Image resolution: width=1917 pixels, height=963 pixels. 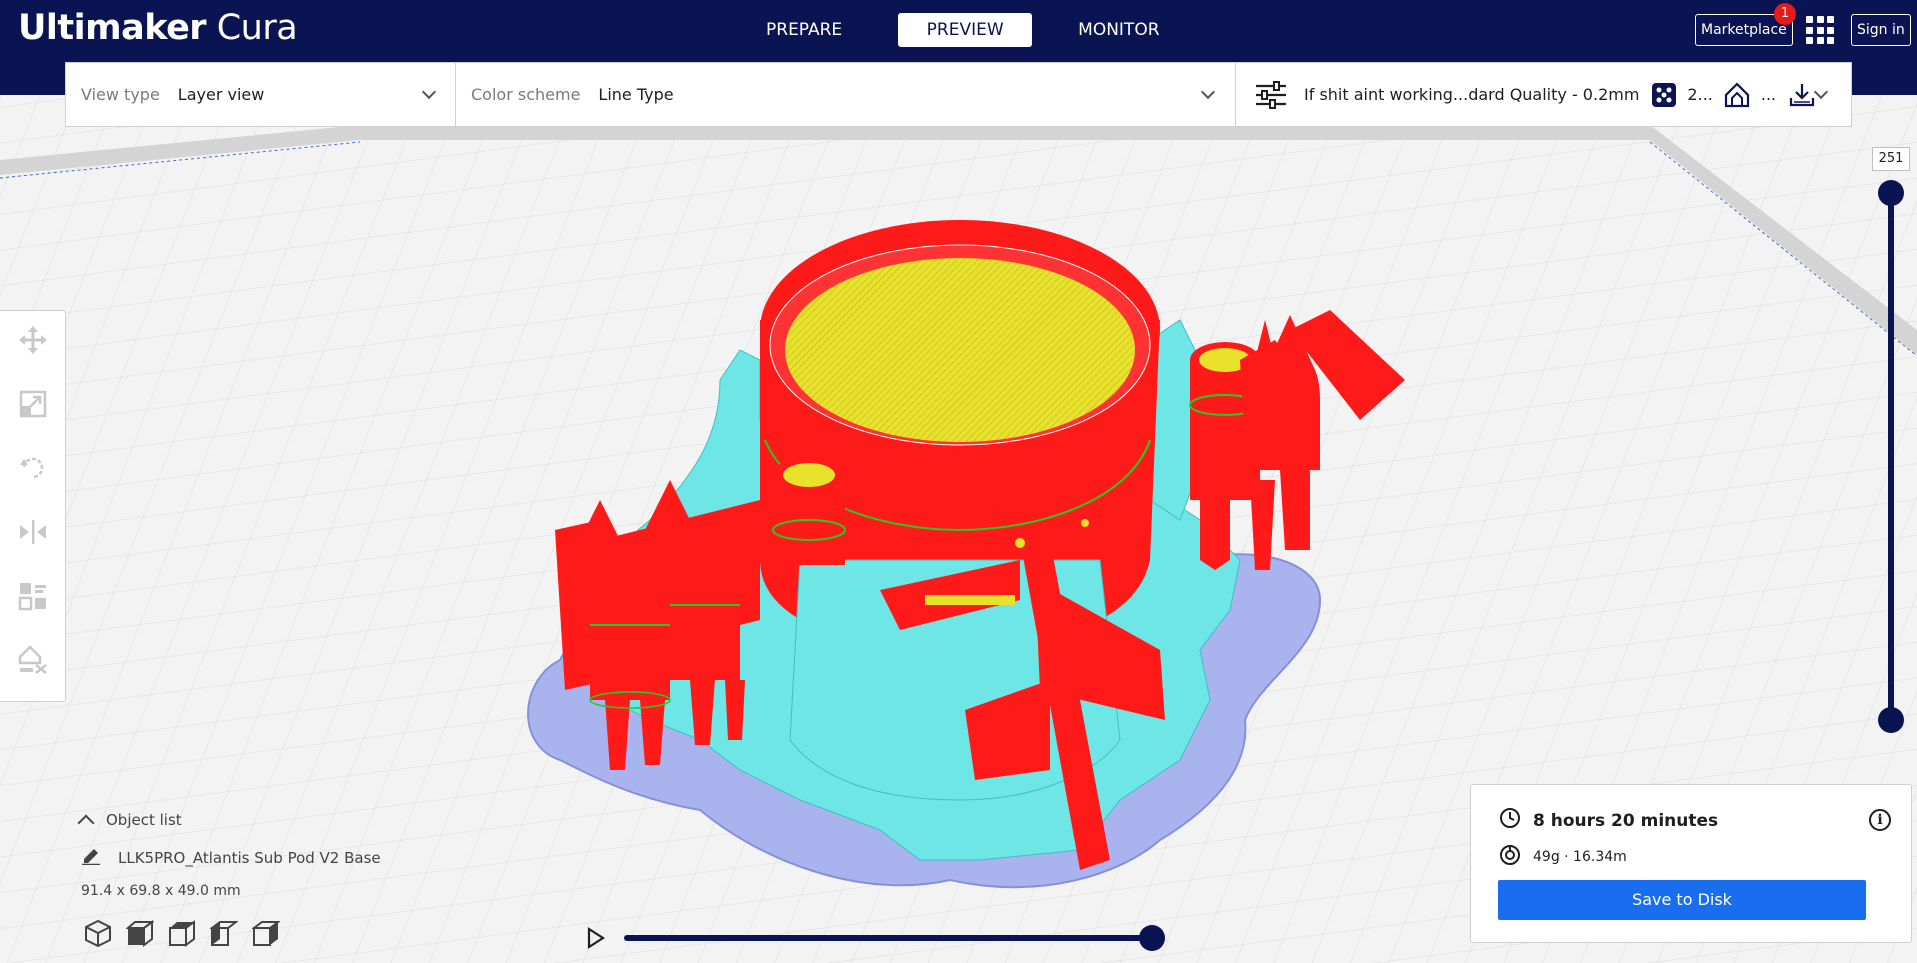 I want to click on view-top-icon, so click(x=182, y=935).